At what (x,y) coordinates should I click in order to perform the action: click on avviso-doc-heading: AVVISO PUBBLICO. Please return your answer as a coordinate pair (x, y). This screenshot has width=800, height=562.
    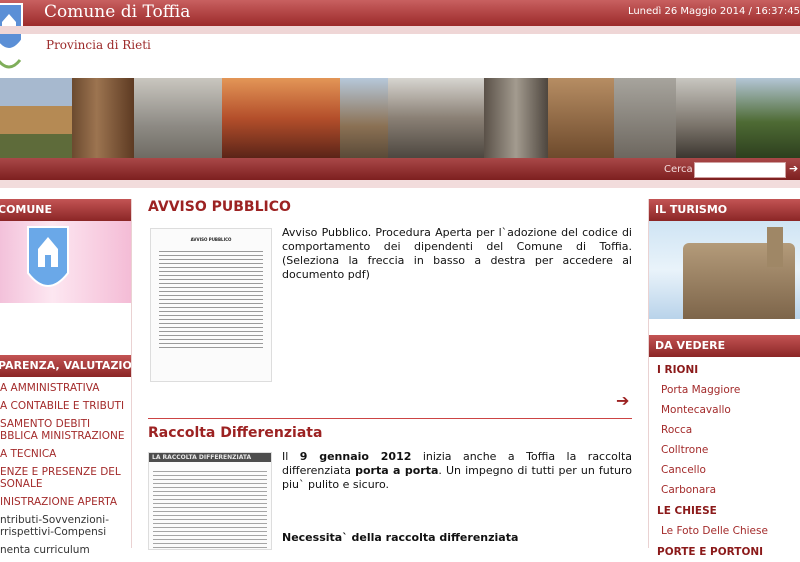
    Looking at the image, I should click on (211, 239).